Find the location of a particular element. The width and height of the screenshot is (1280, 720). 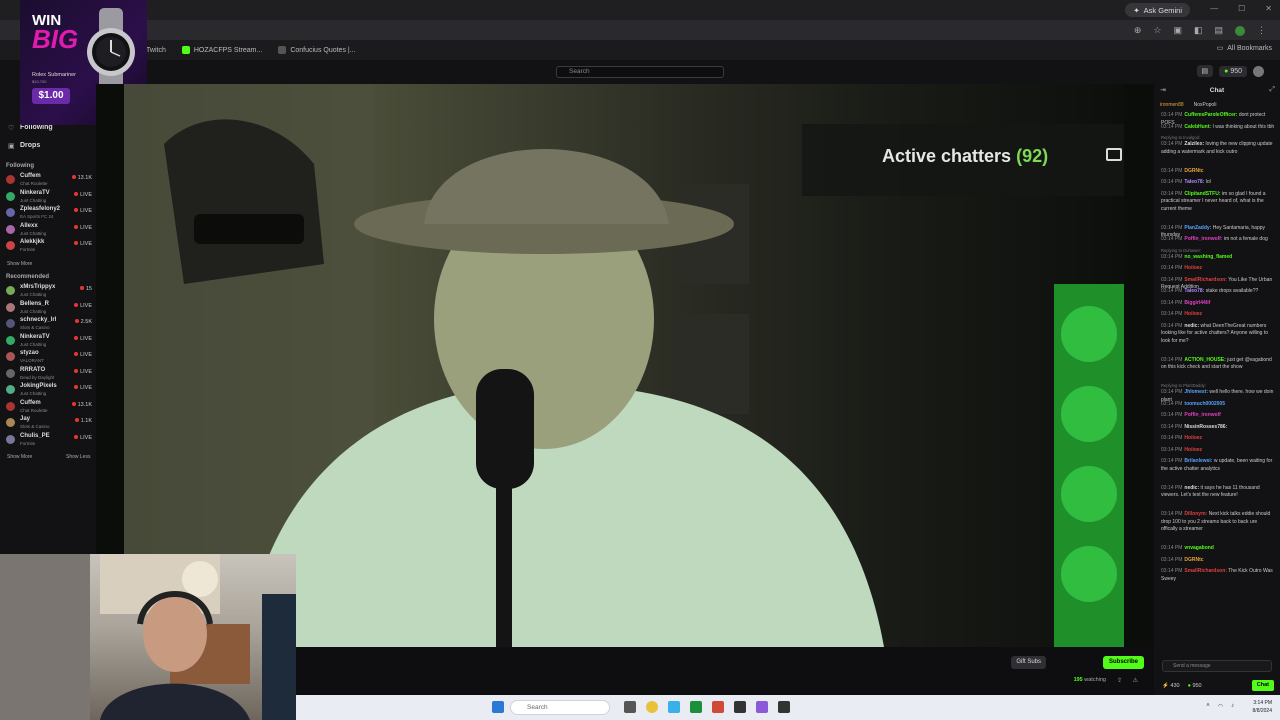

points-badge: ⚡ 430 is located at coordinates (1171, 686).